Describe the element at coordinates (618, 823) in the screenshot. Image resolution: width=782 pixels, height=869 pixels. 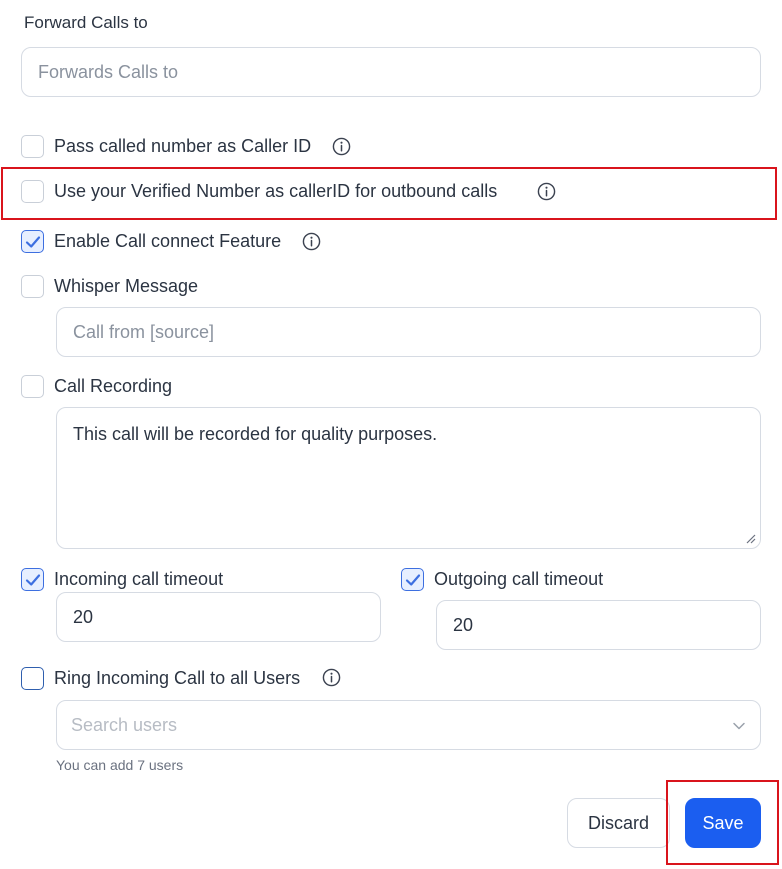
I see `discard-button: Discard` at that location.